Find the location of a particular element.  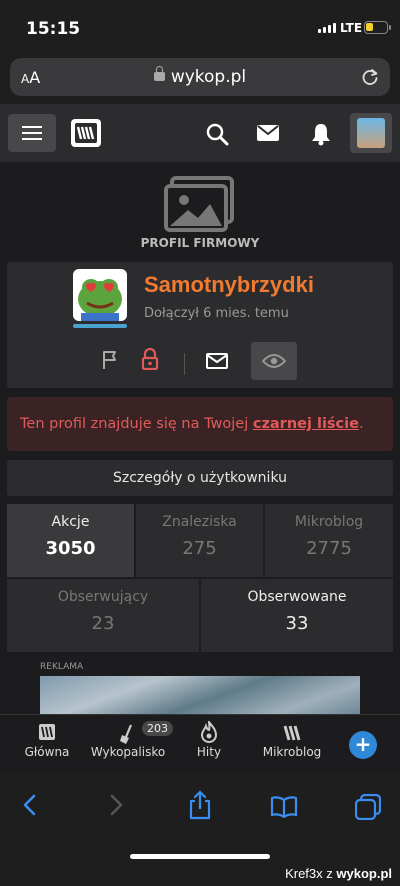

bookmarks-icon is located at coordinates (284, 807).